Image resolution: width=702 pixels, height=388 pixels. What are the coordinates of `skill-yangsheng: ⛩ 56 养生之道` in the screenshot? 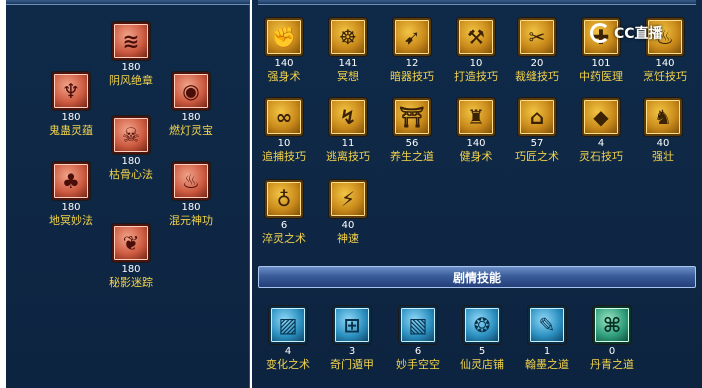 It's located at (412, 130).